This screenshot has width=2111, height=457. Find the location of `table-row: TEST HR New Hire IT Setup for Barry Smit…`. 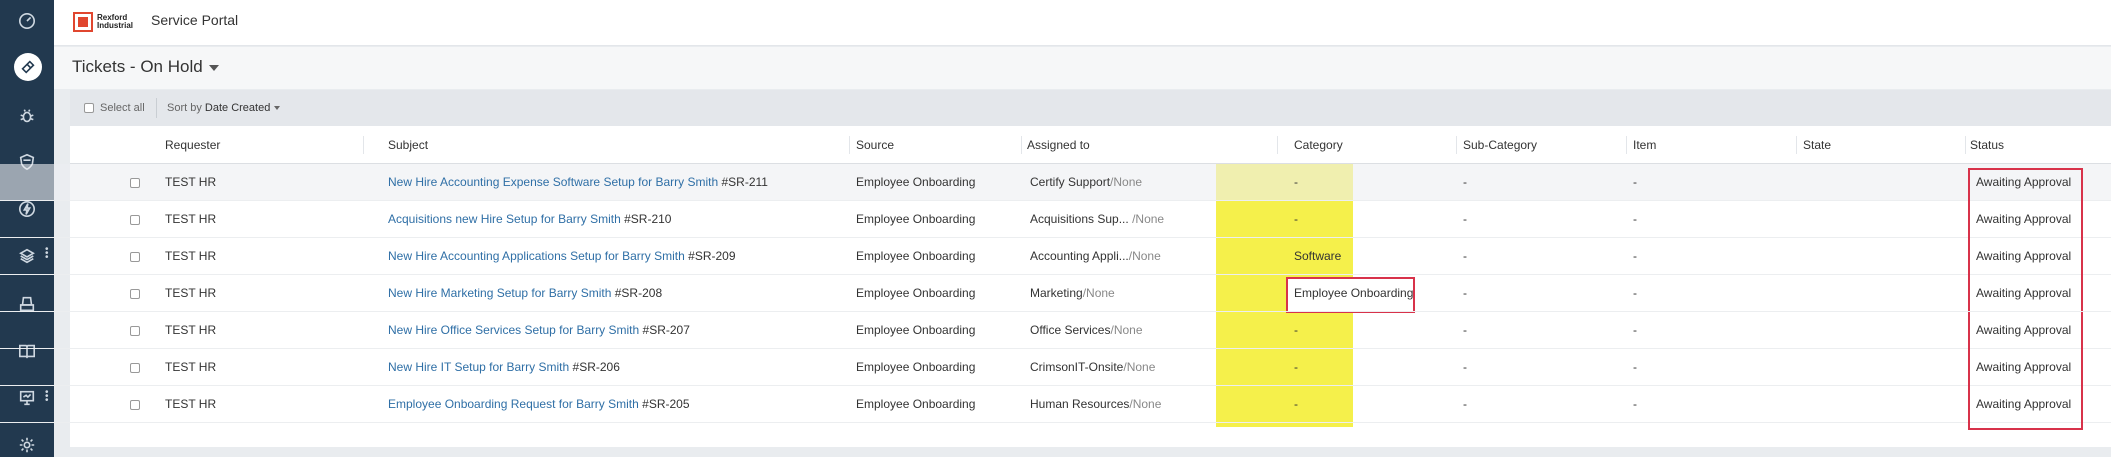

table-row: TEST HR New Hire IT Setup for Barry Smit… is located at coordinates (1055, 367).